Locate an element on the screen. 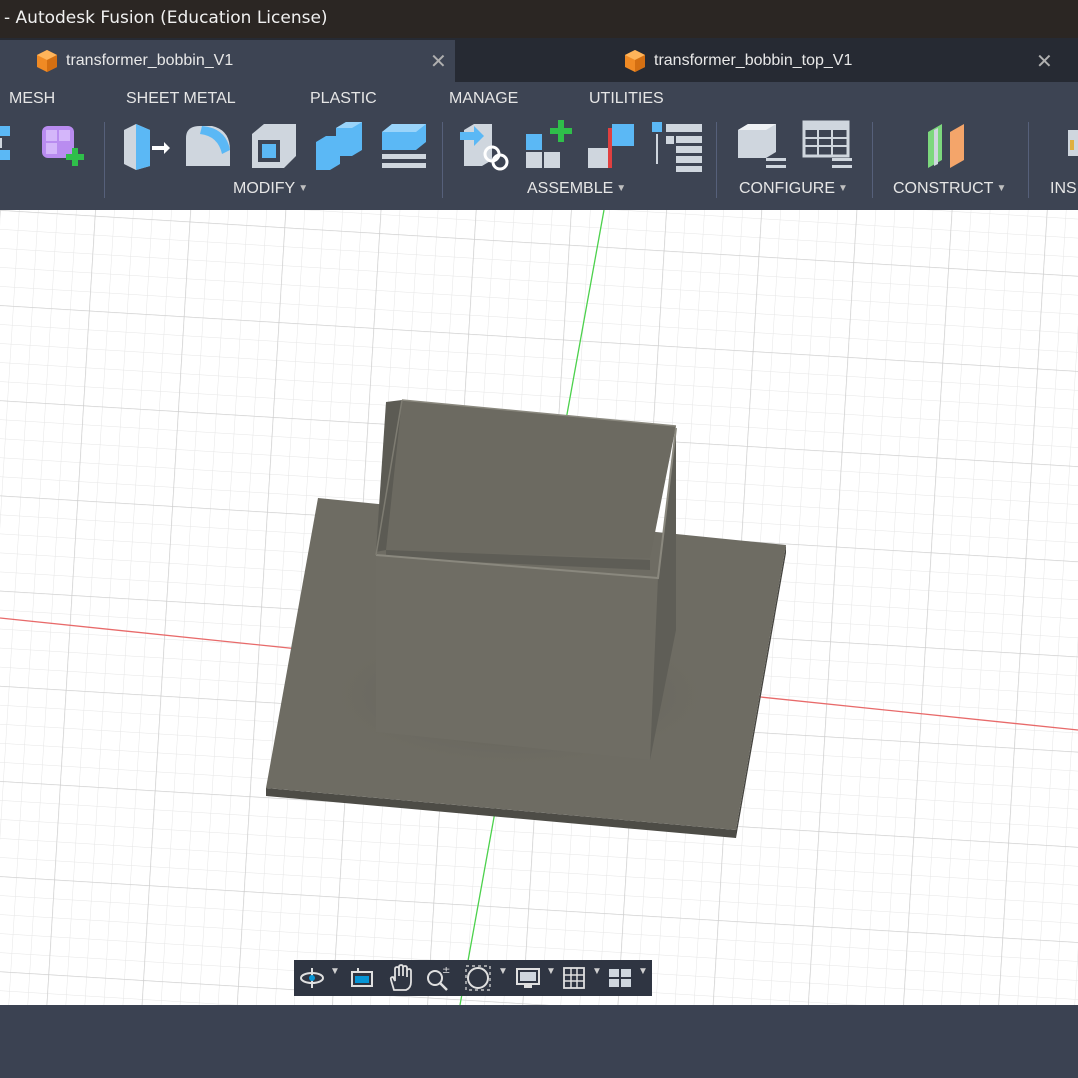  document-tab-label: transformer_bobbin_V1 is located at coordinates (150, 60).